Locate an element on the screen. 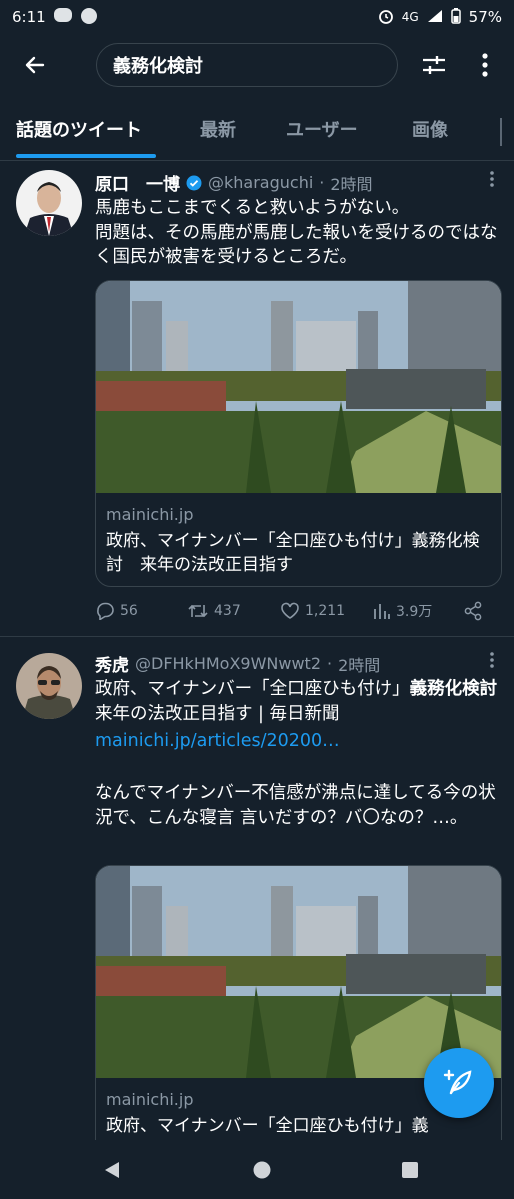 The height and width of the screenshot is (1199, 514). tab-overflow-edge is located at coordinates (501, 132).